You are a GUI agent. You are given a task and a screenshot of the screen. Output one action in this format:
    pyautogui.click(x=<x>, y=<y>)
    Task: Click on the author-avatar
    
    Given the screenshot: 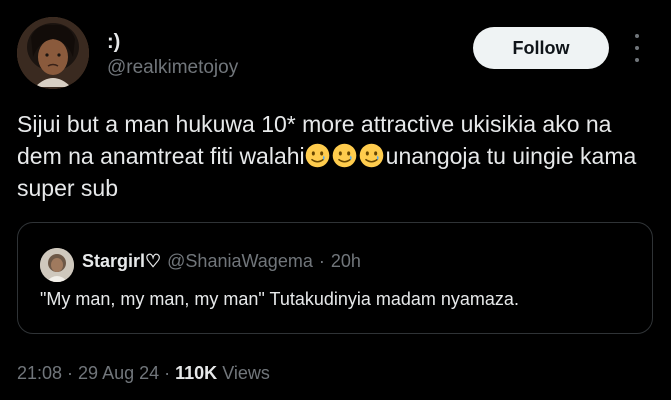 What is the action you would take?
    pyautogui.click(x=53, y=53)
    